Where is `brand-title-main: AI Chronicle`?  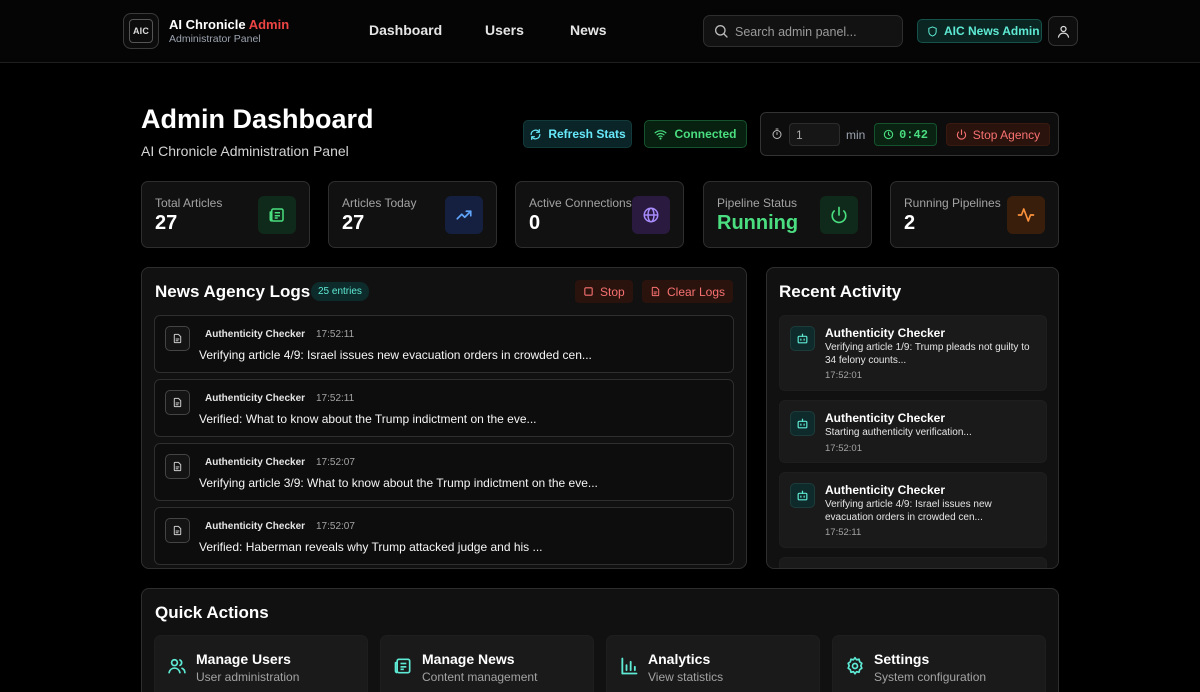
brand-title-main: AI Chronicle is located at coordinates (207, 24).